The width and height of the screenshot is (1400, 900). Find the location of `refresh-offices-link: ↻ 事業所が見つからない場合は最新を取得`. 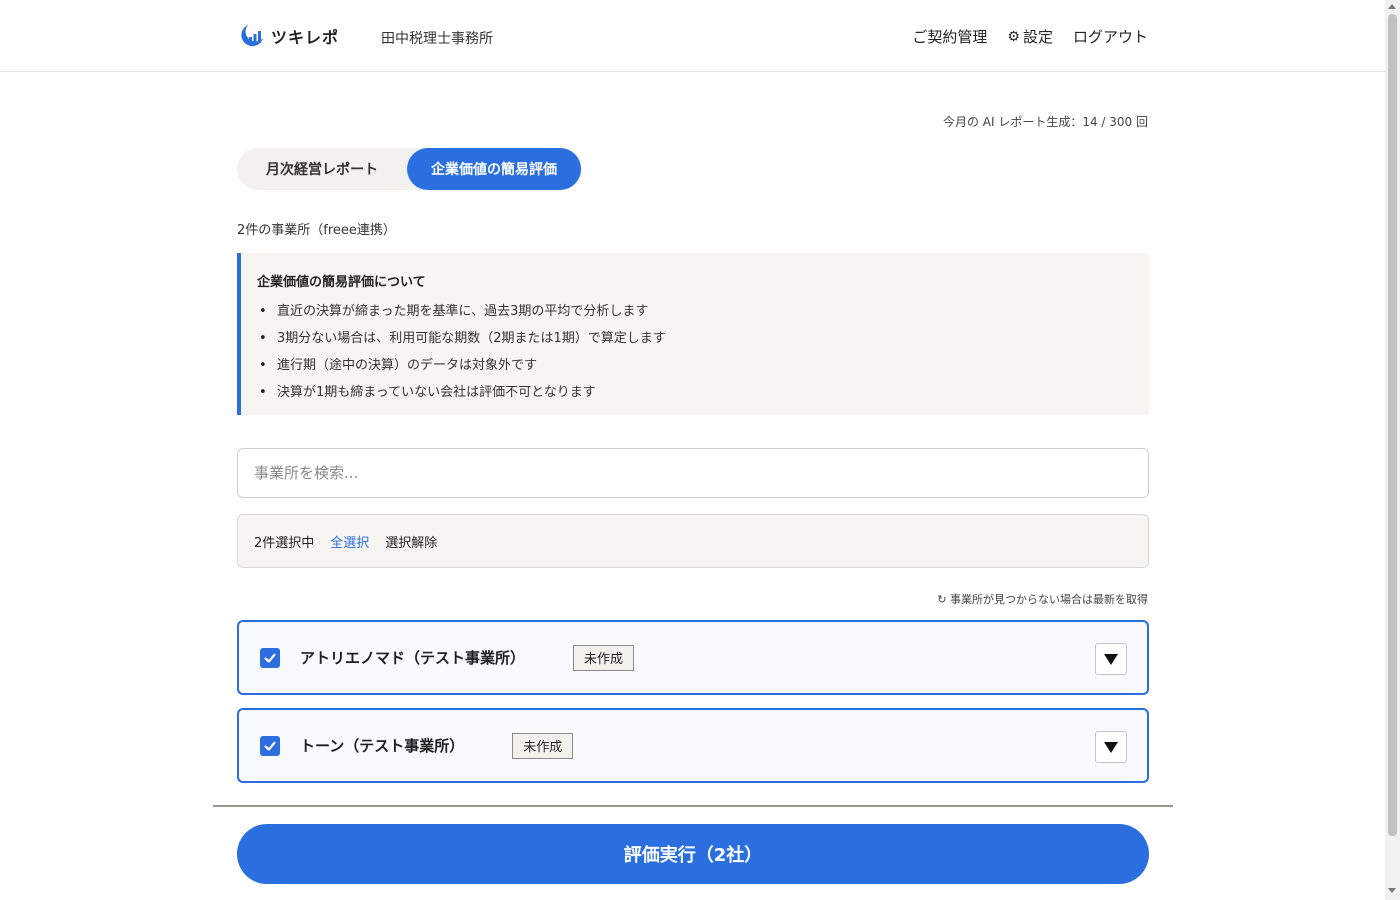

refresh-offices-link: ↻ 事業所が見つからない場合は最新を取得 is located at coordinates (1042, 599).